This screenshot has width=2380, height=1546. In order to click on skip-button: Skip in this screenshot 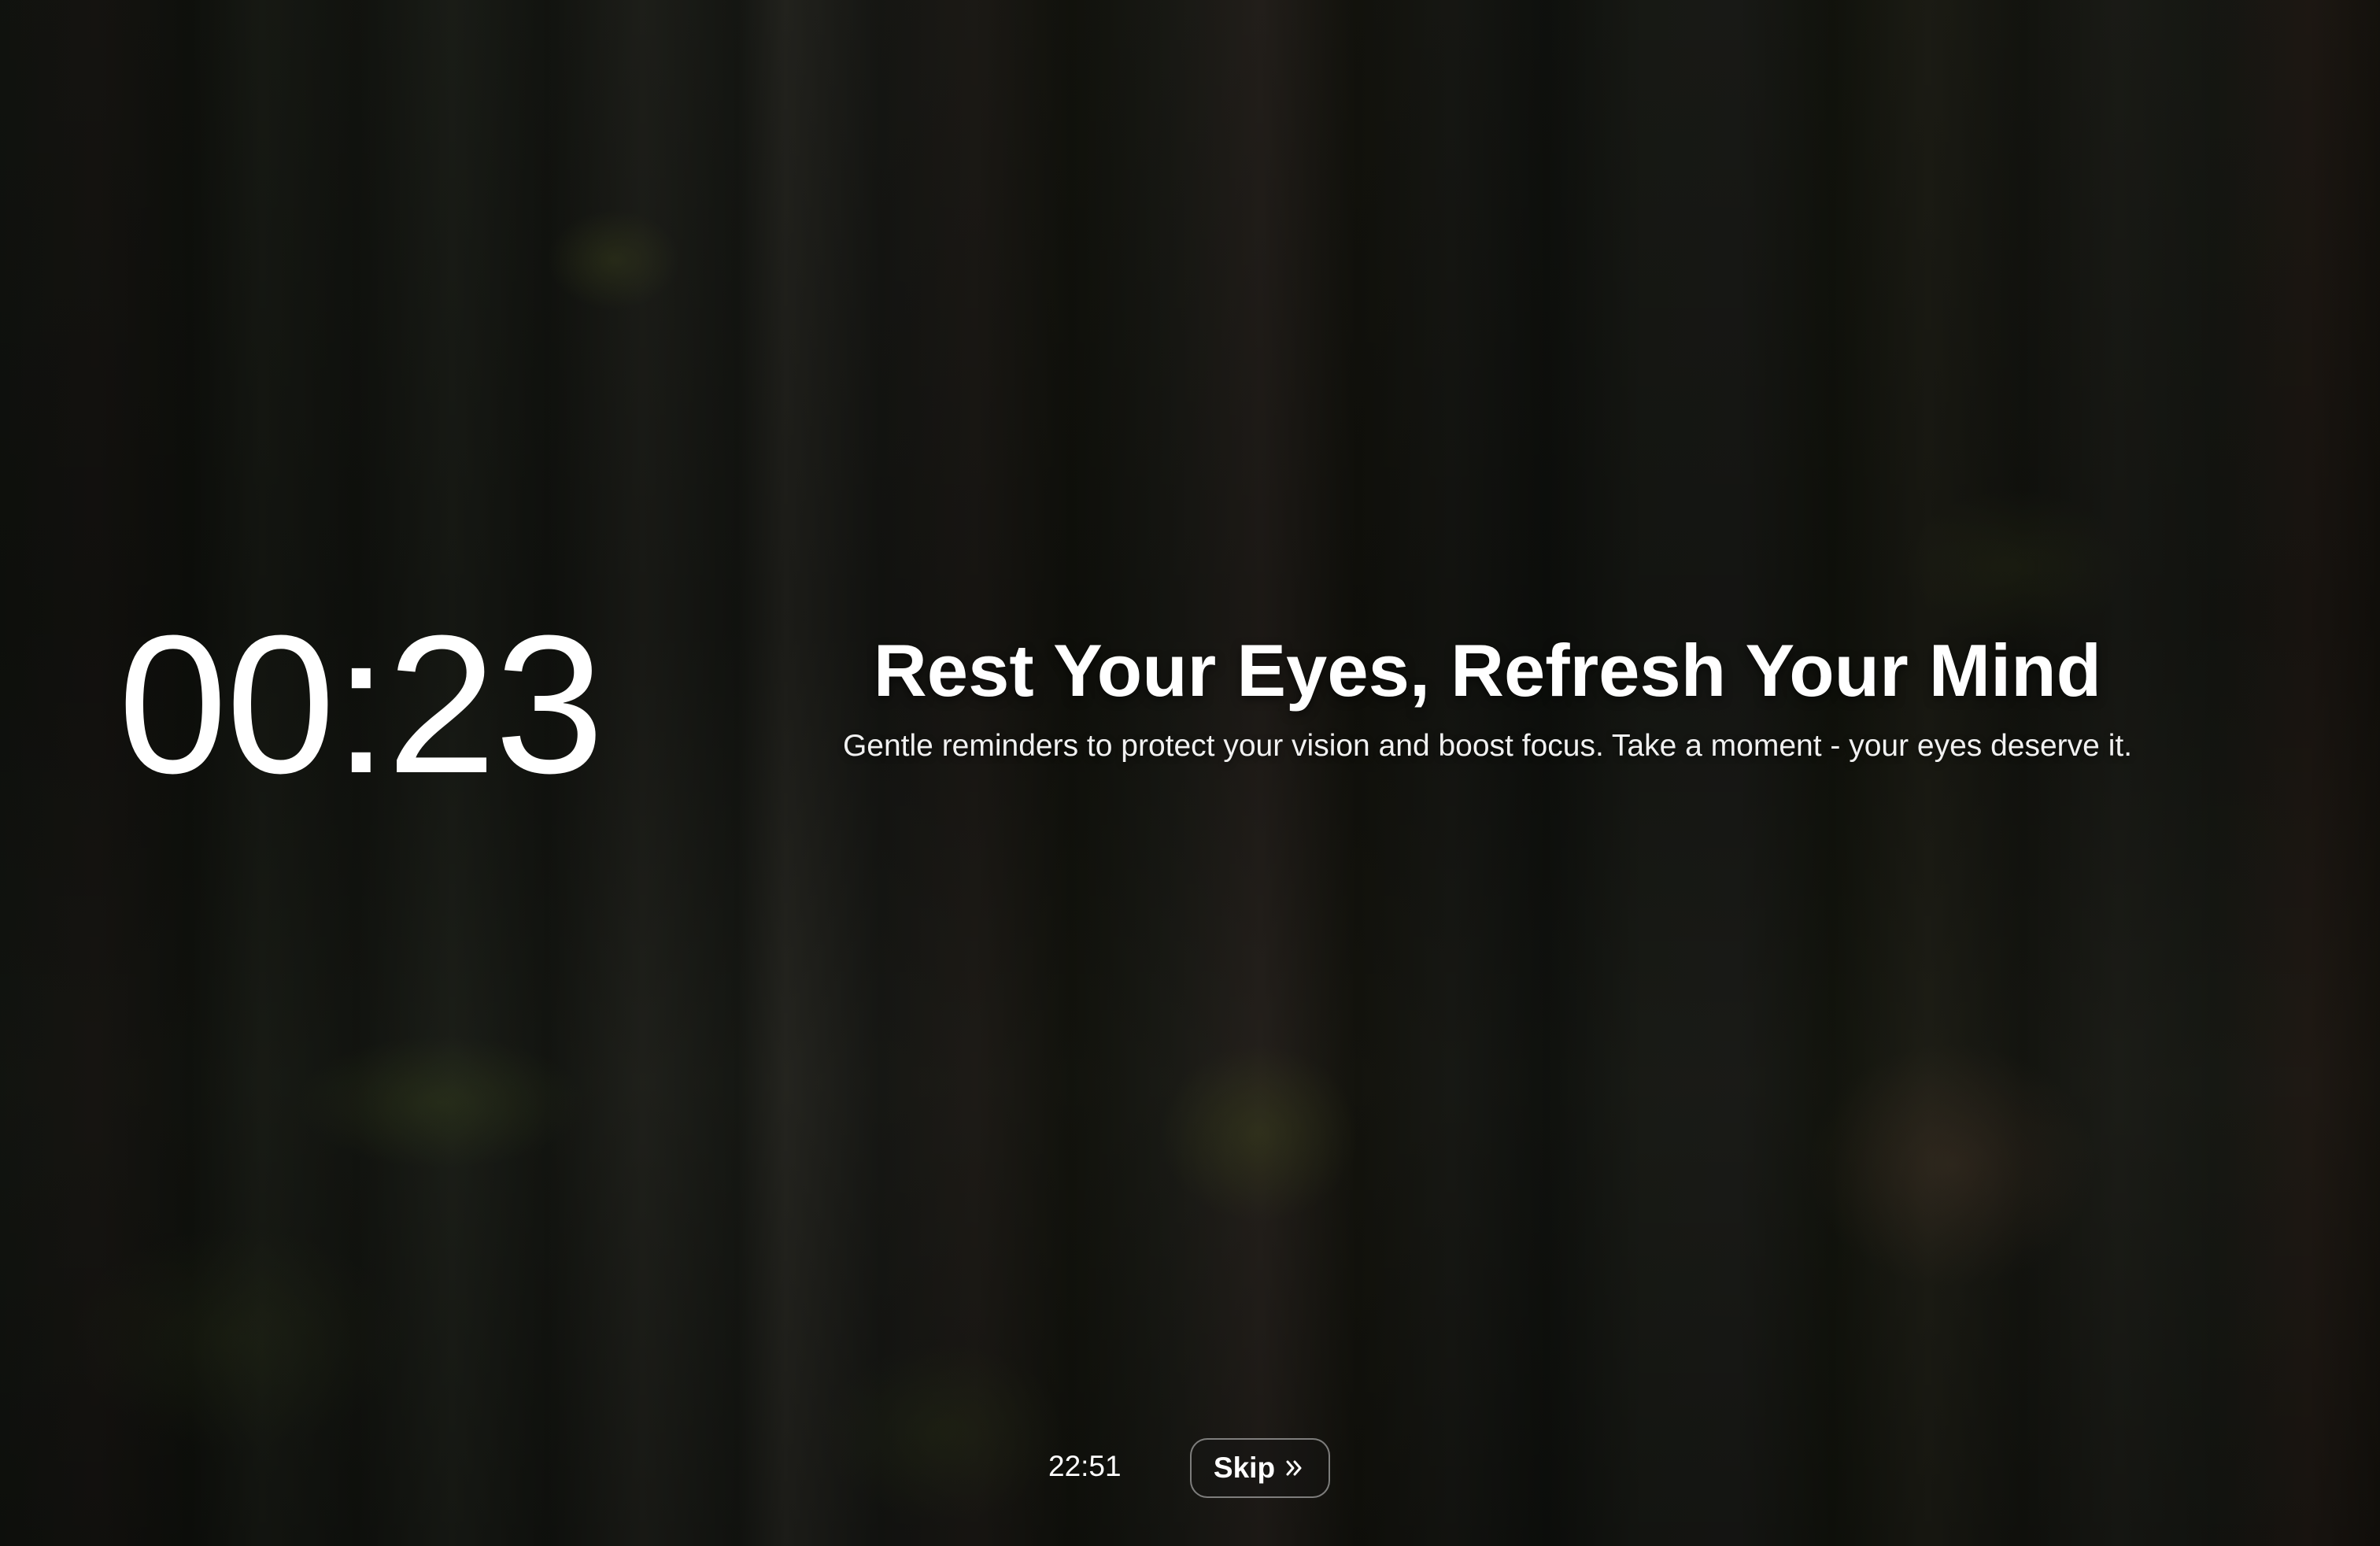, I will do `click(1260, 1468)`.